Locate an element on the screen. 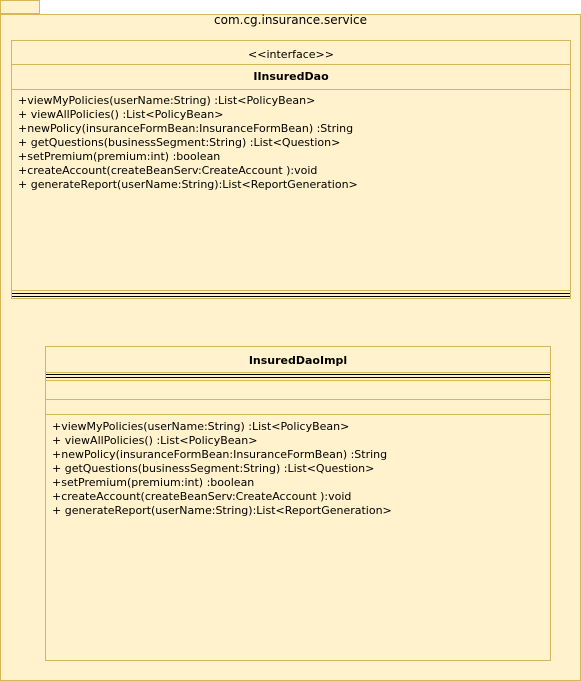 The image size is (581, 681). package-name: com.cg.insurance.service is located at coordinates (290, 20).